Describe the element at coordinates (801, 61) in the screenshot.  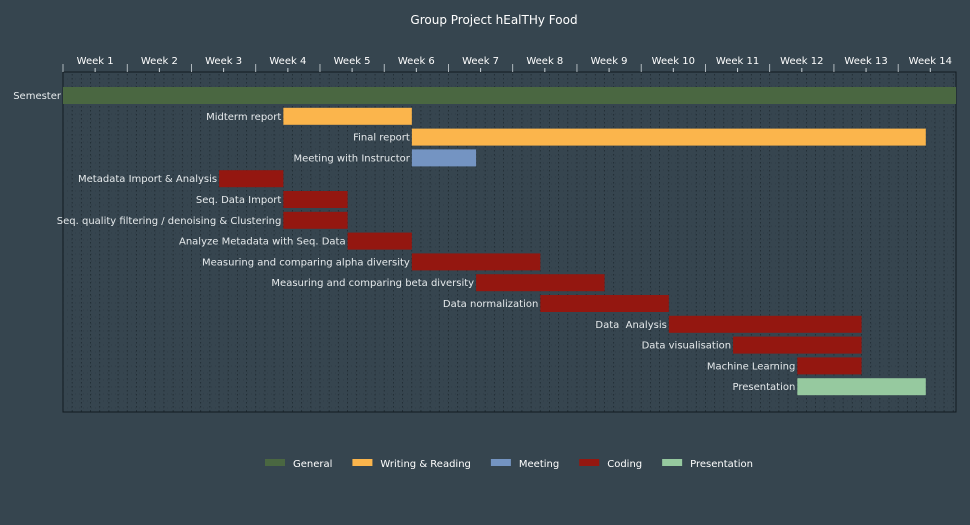
I see `x-tick-label: Week 12` at that location.